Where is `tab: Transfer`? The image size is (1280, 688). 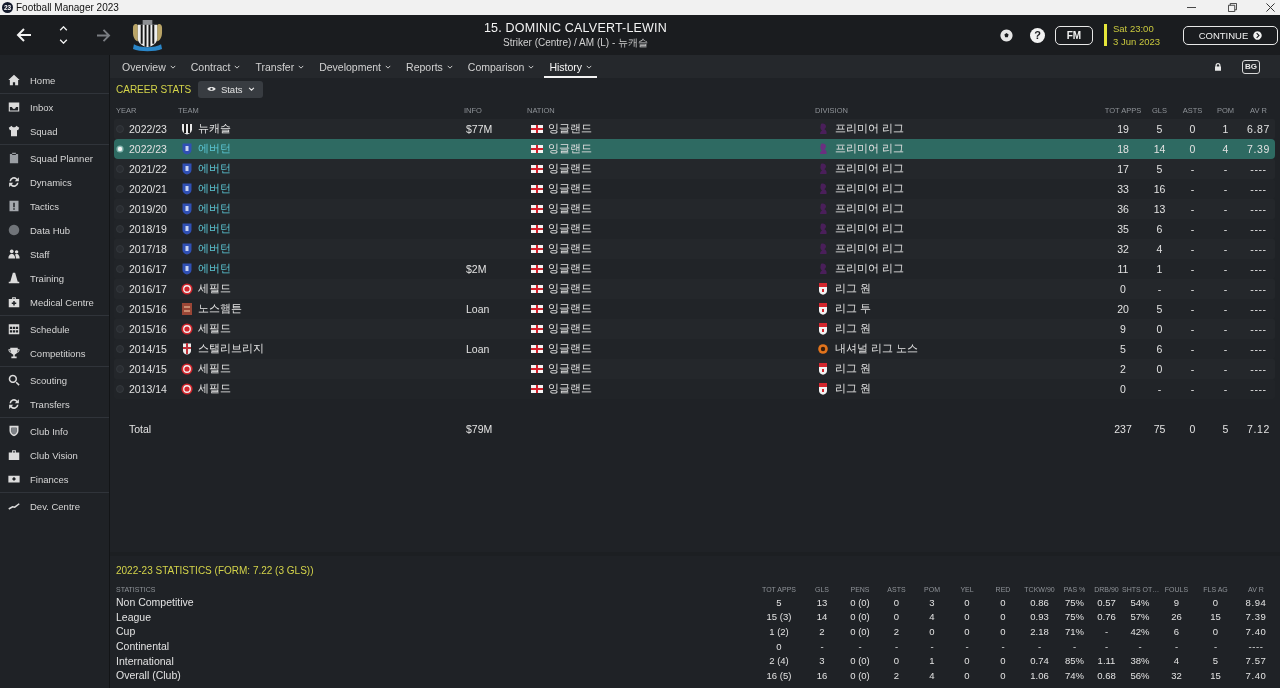
tab: Transfer is located at coordinates (280, 66).